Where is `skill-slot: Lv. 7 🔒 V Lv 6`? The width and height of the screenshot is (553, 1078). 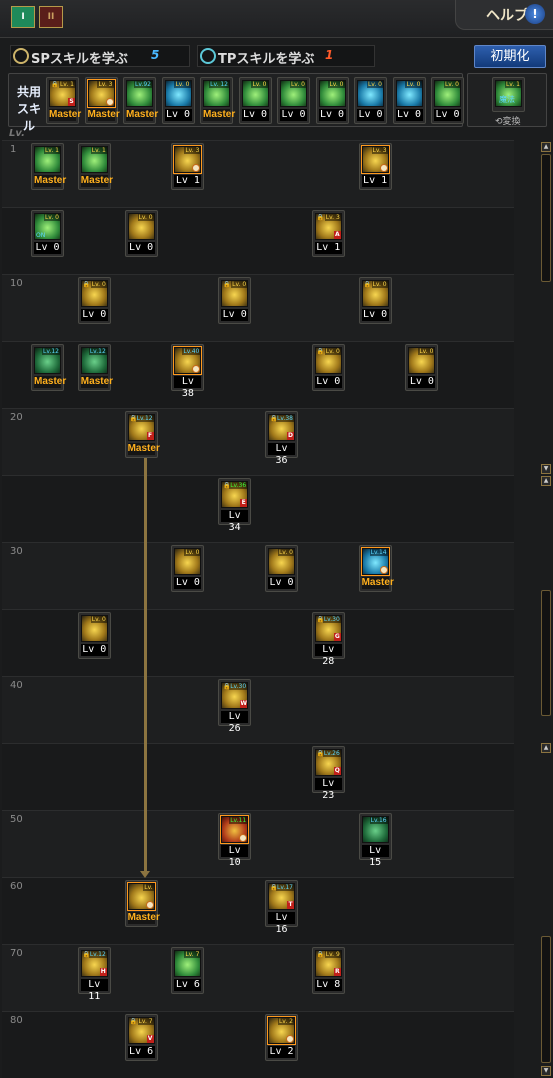 skill-slot: Lv. 7 🔒 V Lv 6 is located at coordinates (141, 1037).